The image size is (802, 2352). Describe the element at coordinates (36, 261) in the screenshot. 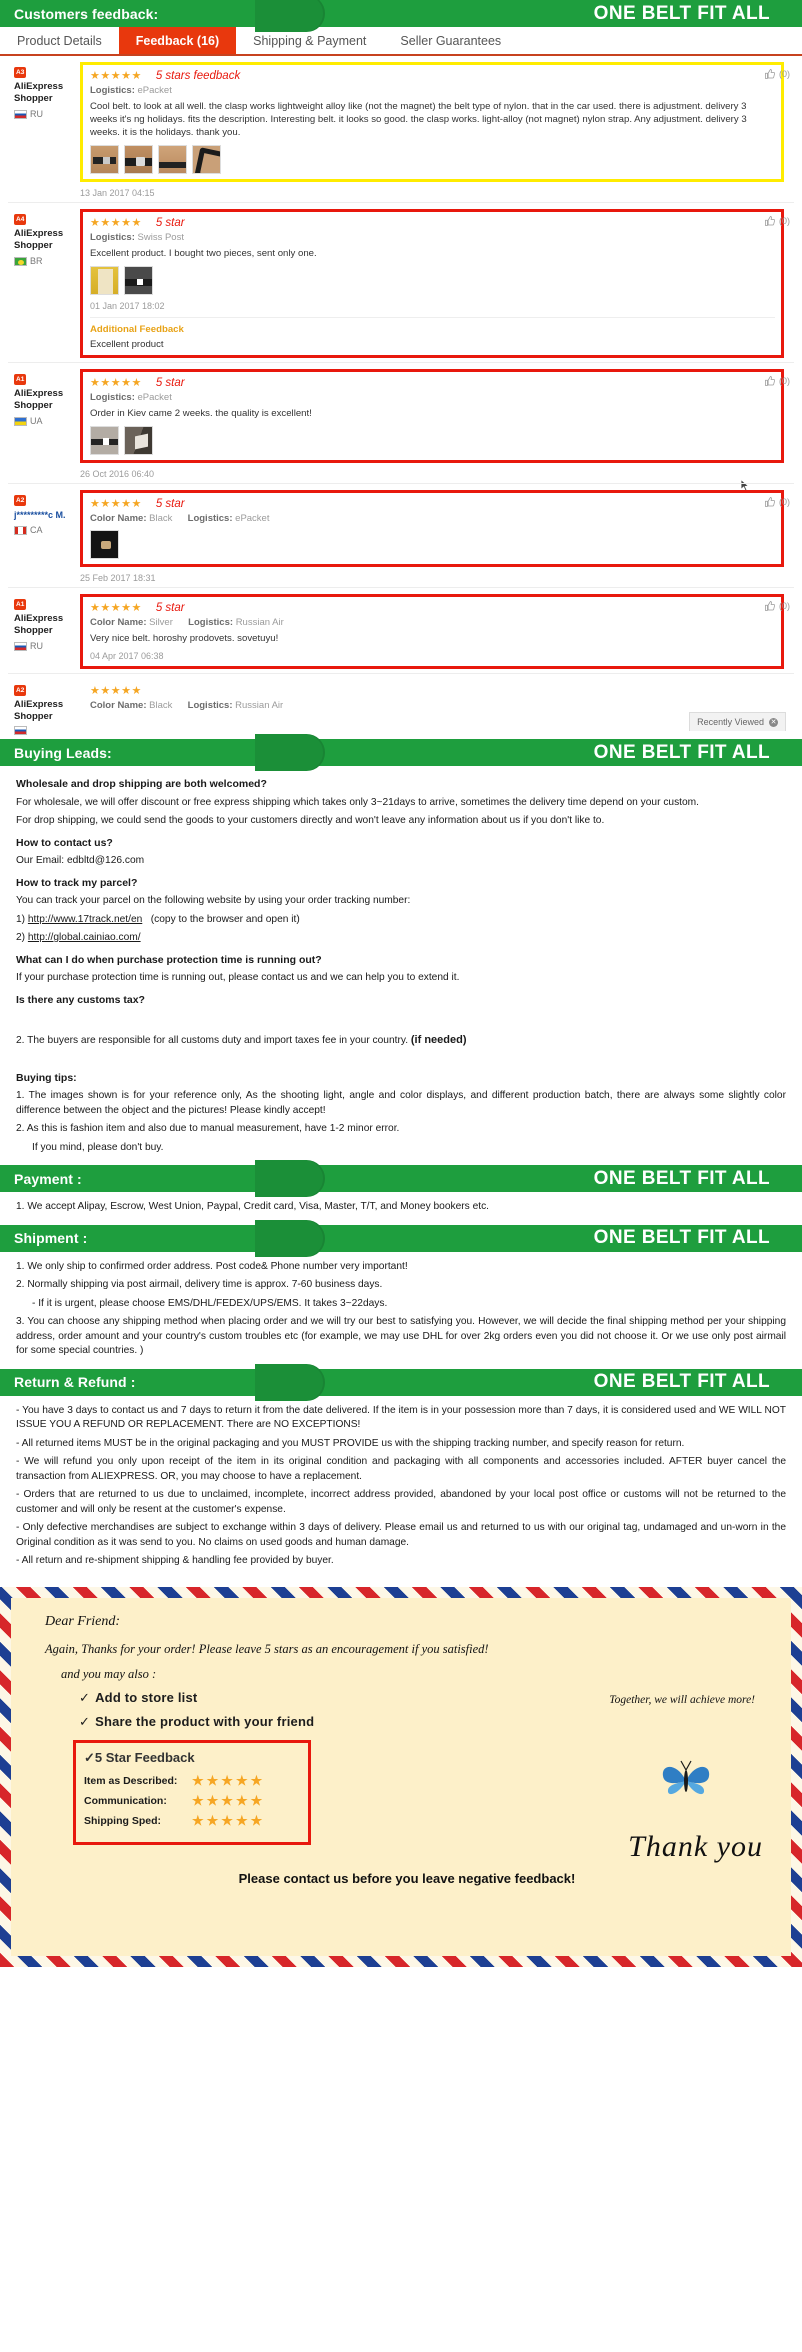

I see `country-code: BR` at that location.